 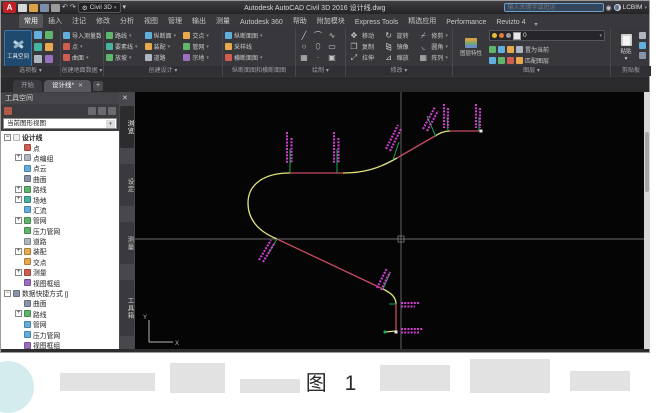 I want to click on save-icon, so click(x=44, y=7).